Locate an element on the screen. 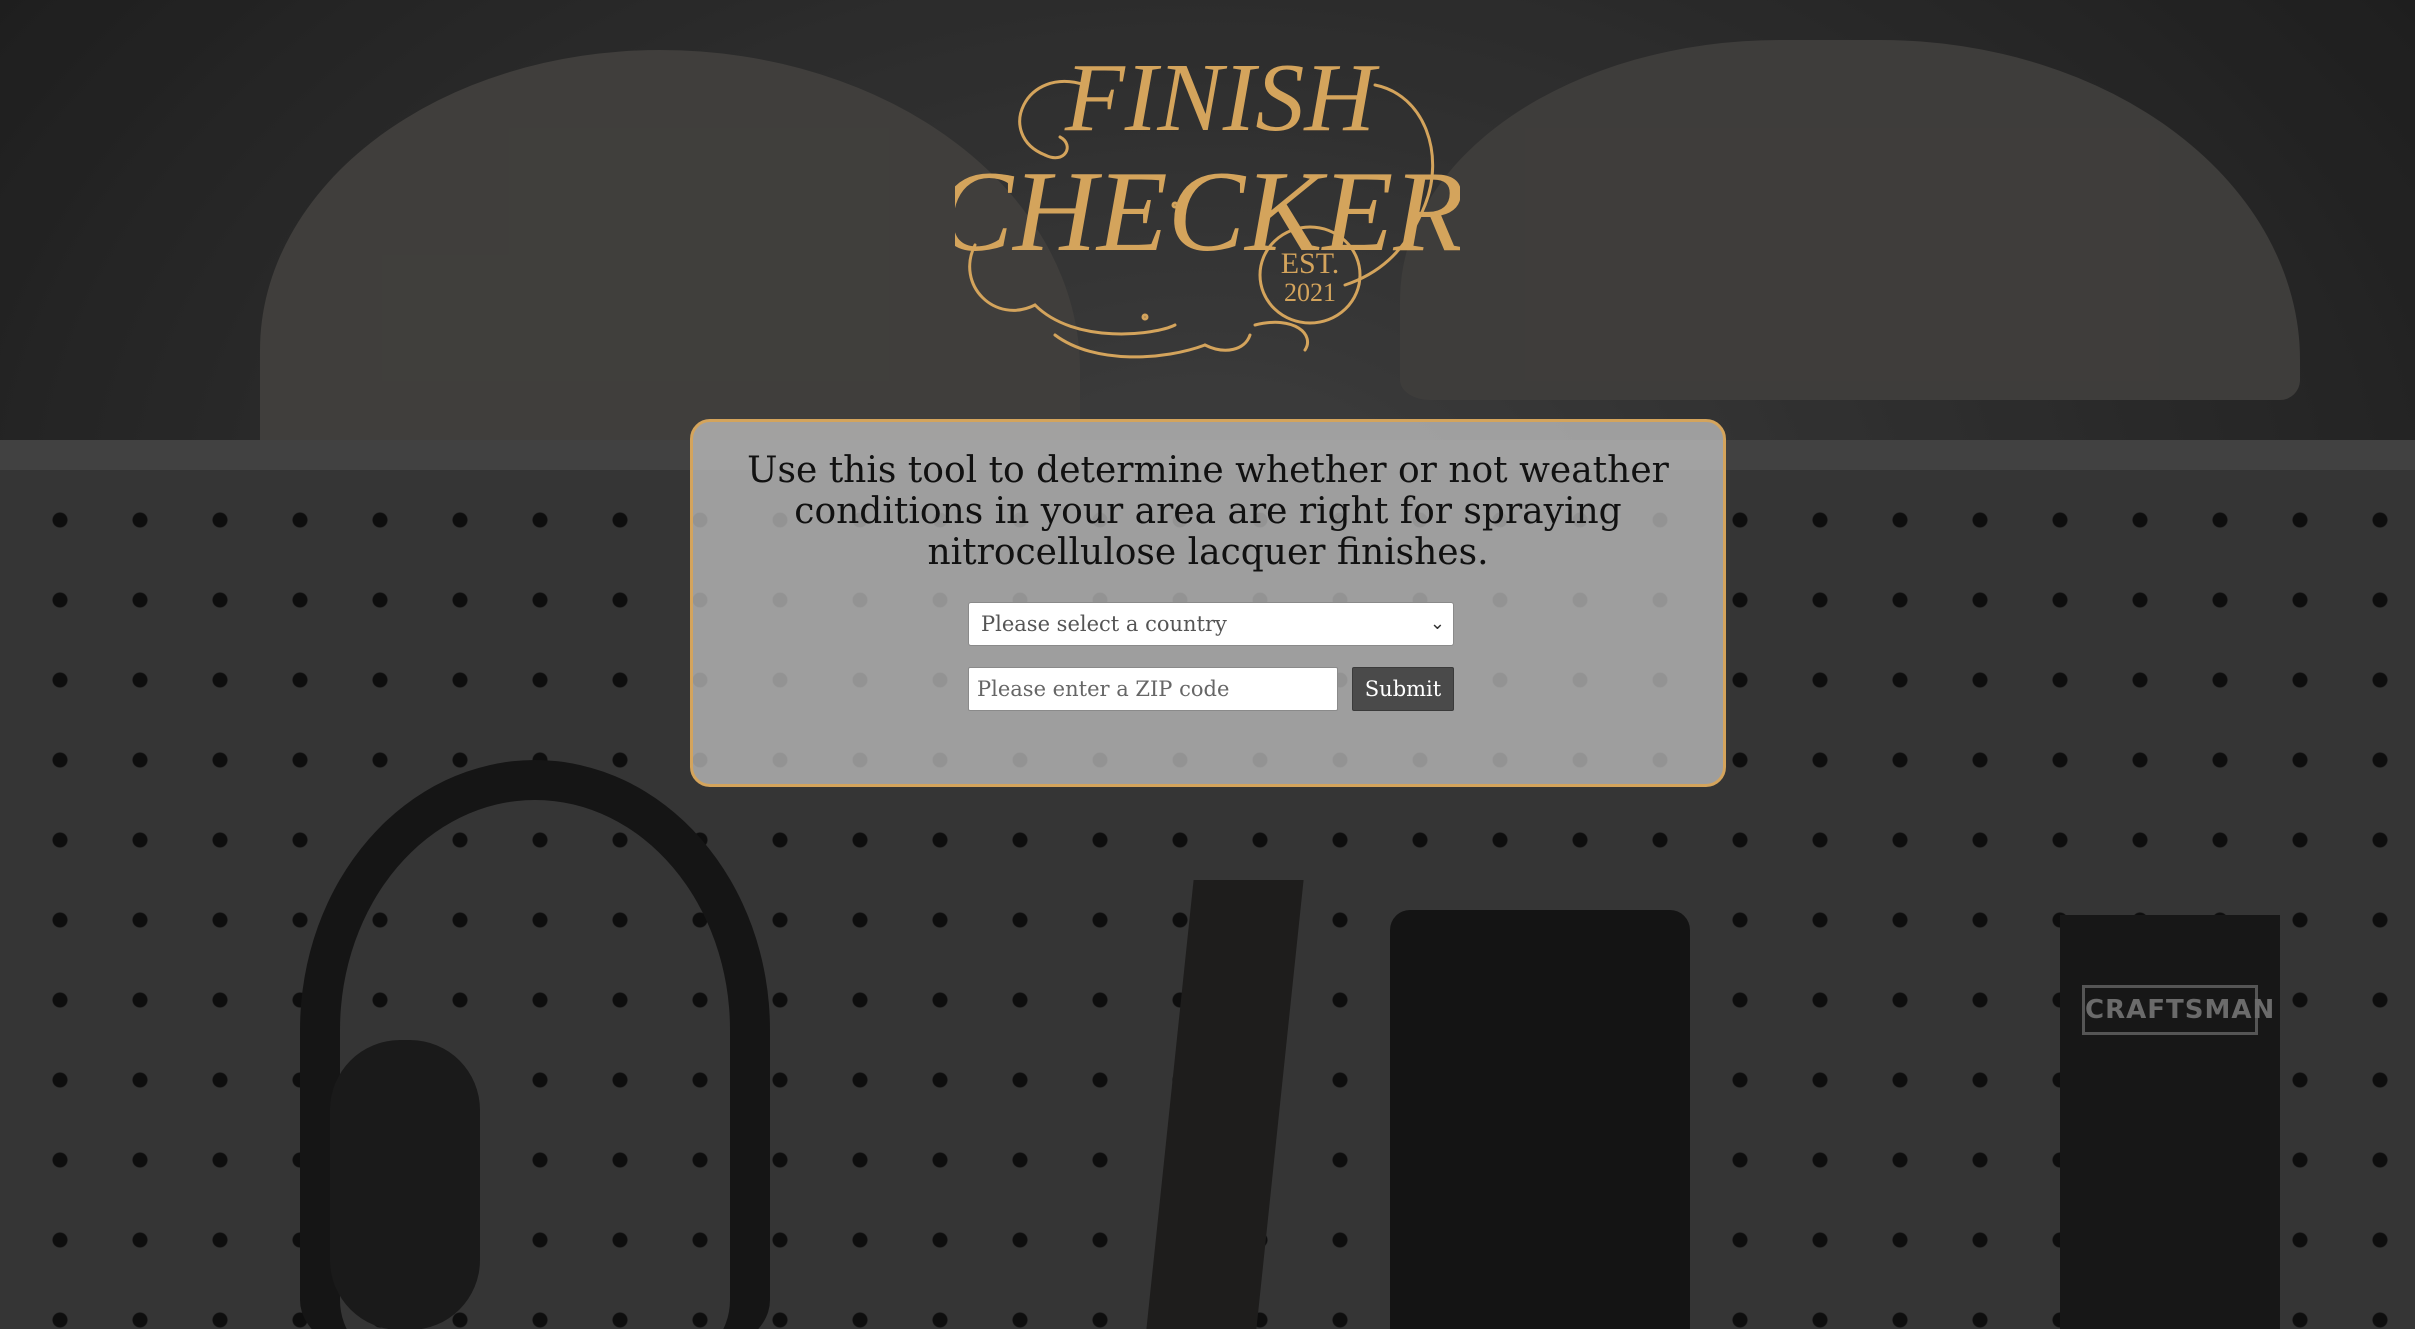 Image resolution: width=2415 pixels, height=1329 pixels. zip-code-placeholder: Please enter a ZIP code is located at coordinates (1103, 689).